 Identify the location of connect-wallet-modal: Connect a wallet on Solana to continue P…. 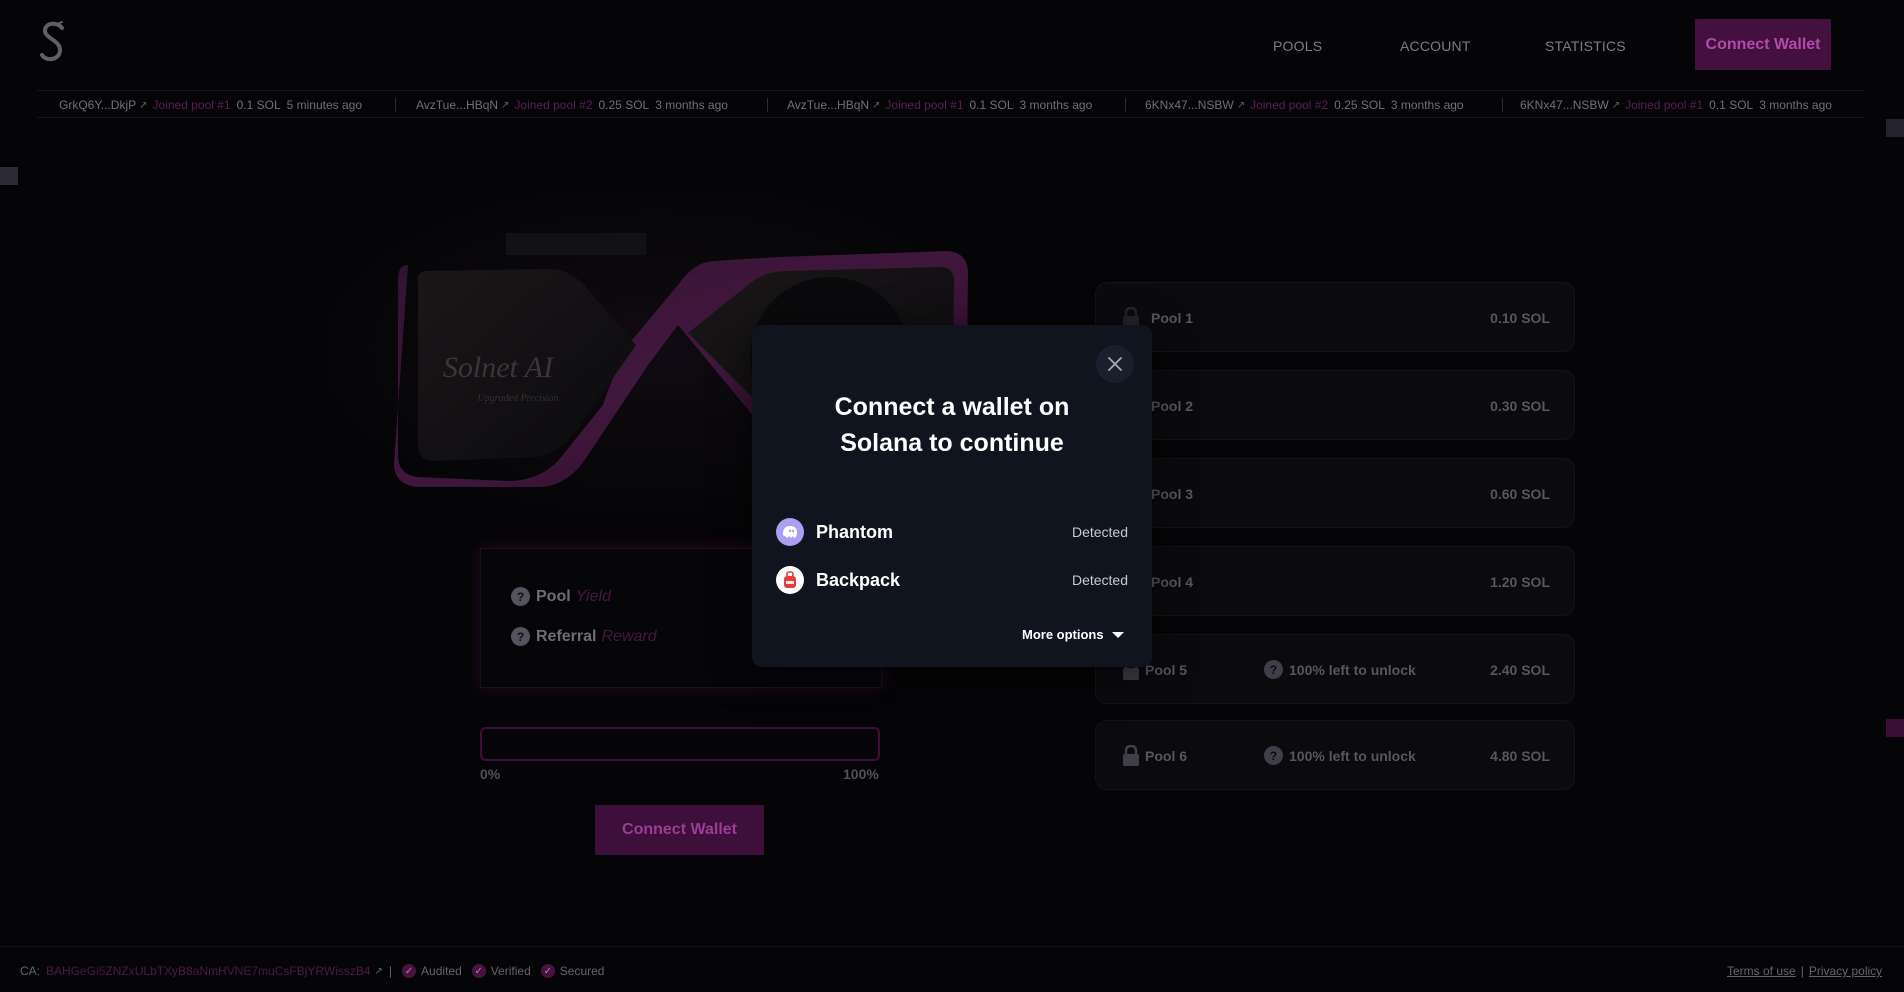
(952, 496).